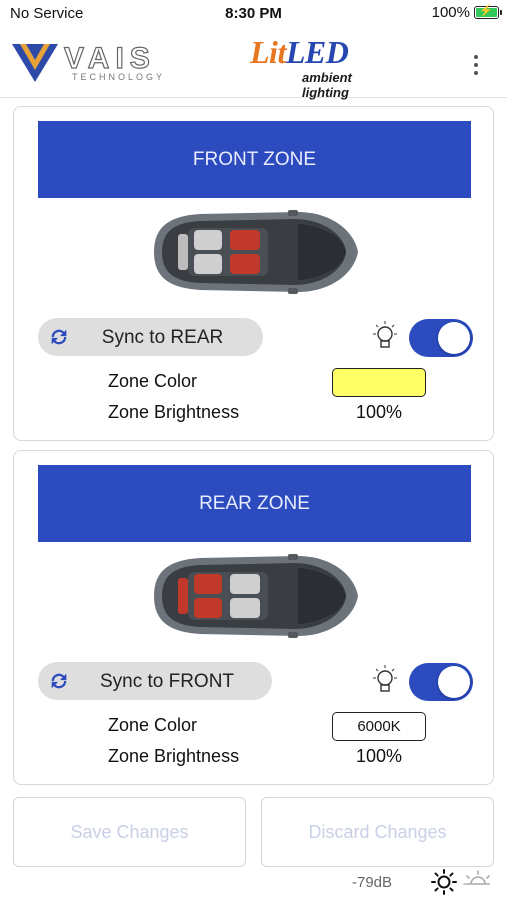  What do you see at coordinates (379, 382) in the screenshot?
I see `front-zone-color-swatch` at bounding box center [379, 382].